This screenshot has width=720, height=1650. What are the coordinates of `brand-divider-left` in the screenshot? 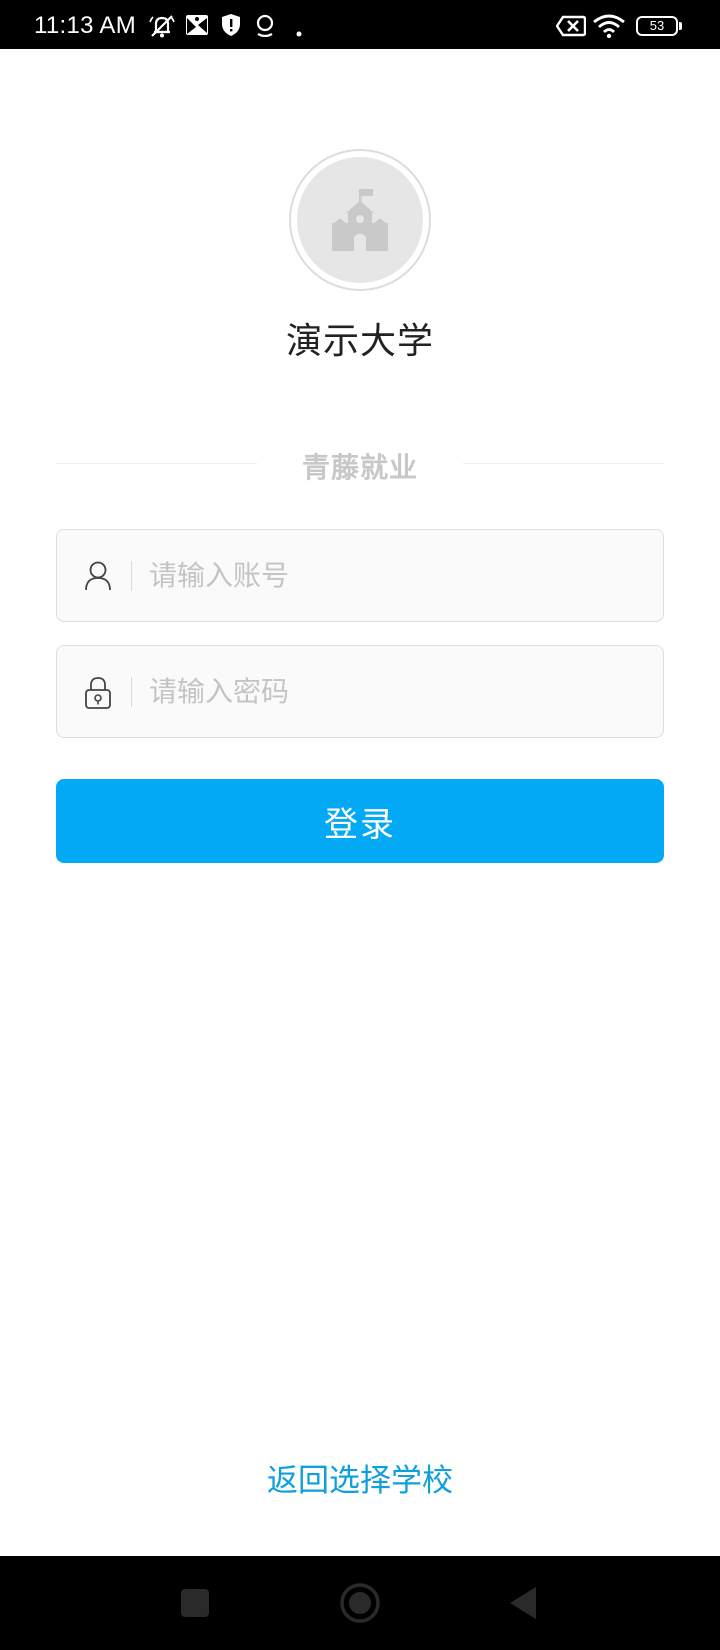 It's located at (156, 463).